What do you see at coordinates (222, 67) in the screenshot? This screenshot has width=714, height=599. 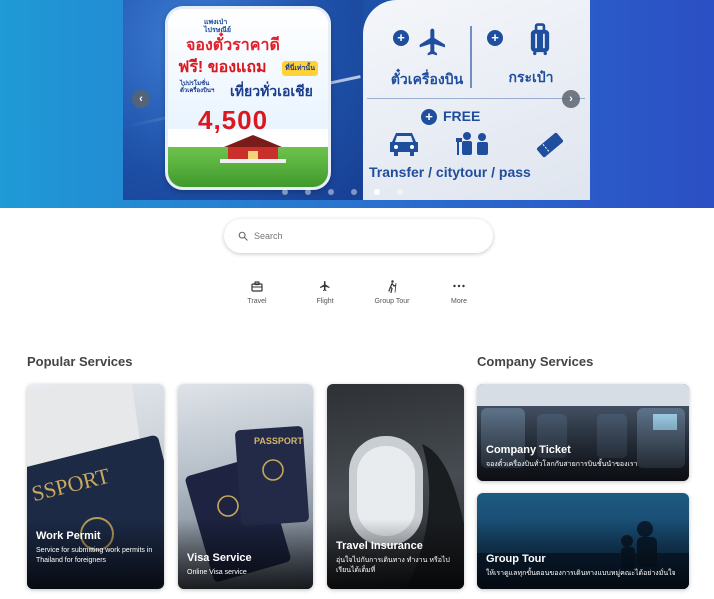 I see `promo-headline-2: ฟรี! ของแถม` at bounding box center [222, 67].